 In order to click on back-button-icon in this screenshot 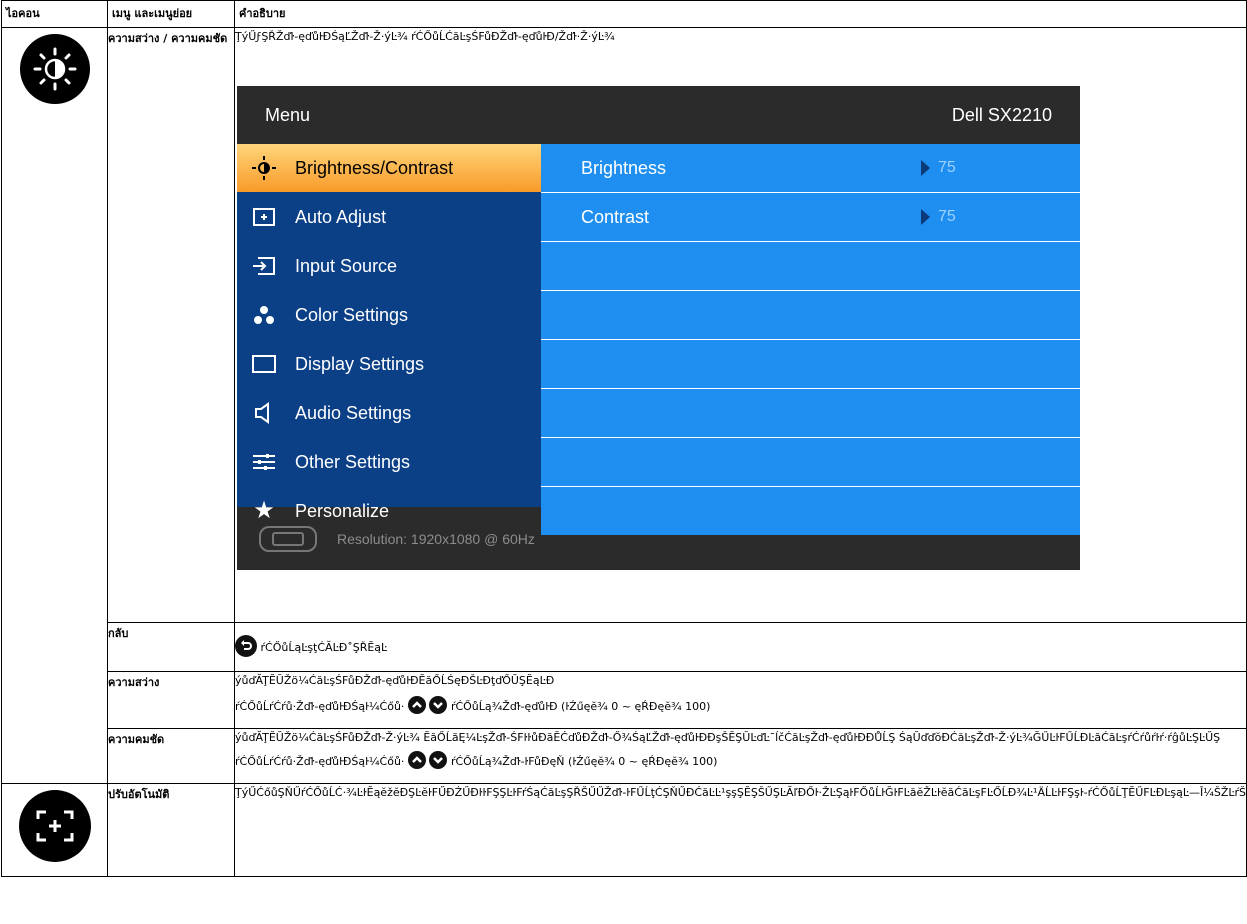, I will do `click(246, 646)`.